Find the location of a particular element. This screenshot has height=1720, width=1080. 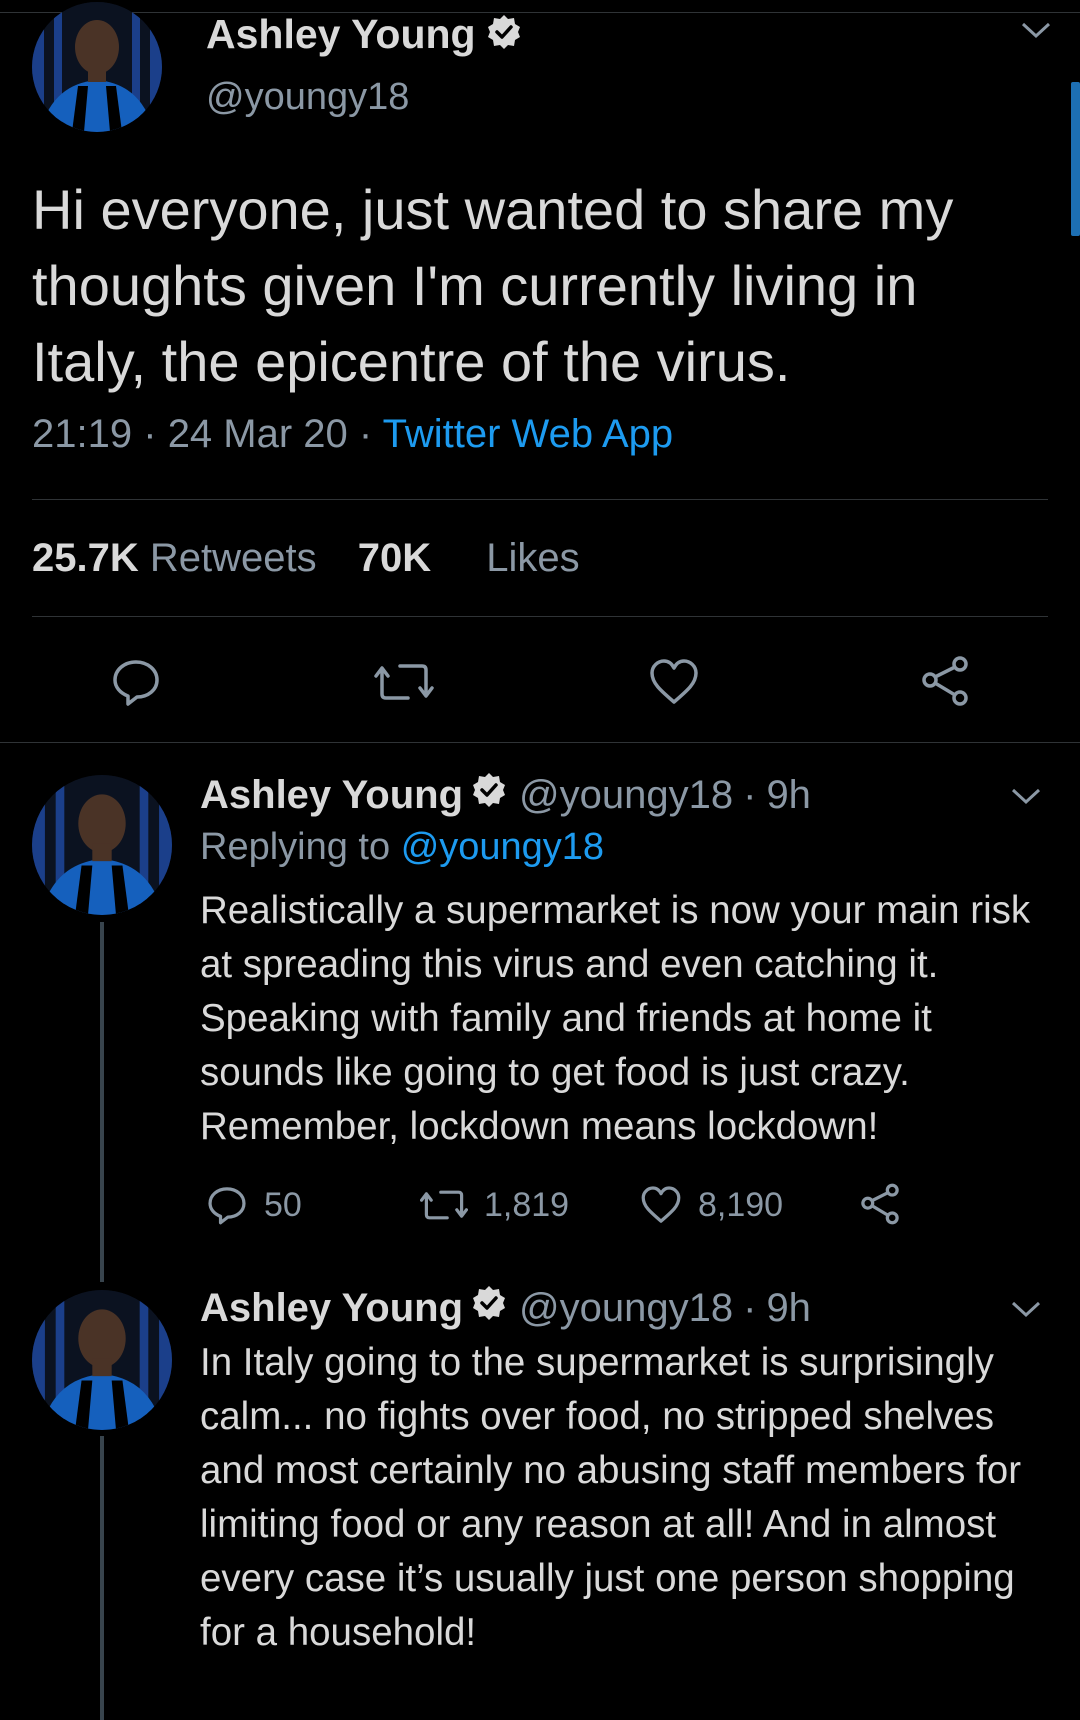

tweet-stats: 25.7K Retweets 70K Likes is located at coordinates (306, 558).